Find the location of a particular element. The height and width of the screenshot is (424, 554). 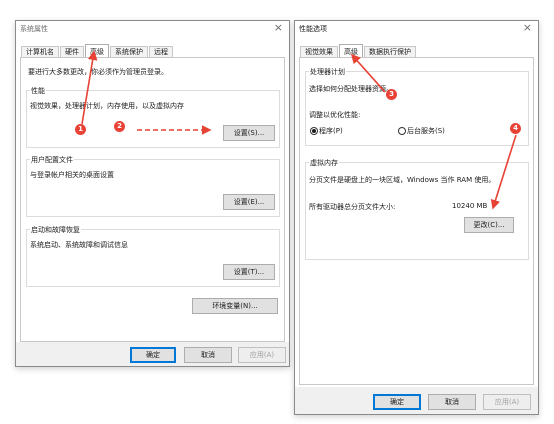

window-title: 性能选项 is located at coordinates (313, 29).